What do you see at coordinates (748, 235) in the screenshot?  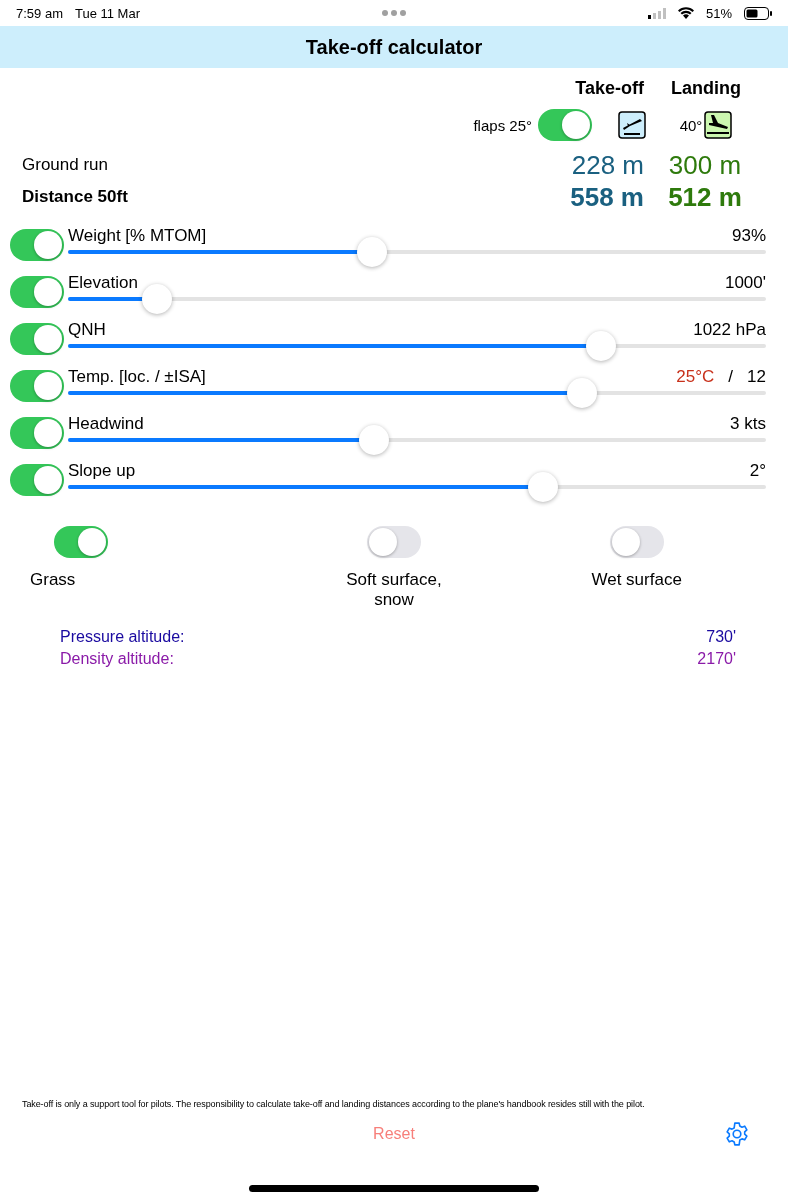 I see `slider-reading: 93%` at bounding box center [748, 235].